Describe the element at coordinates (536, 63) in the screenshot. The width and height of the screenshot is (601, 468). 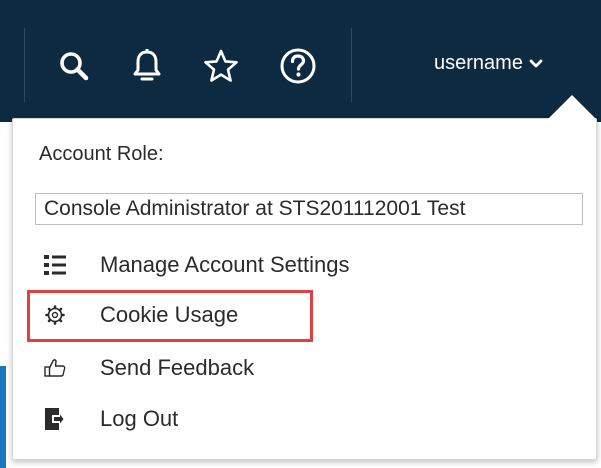
I see `chevron-down-icon` at that location.